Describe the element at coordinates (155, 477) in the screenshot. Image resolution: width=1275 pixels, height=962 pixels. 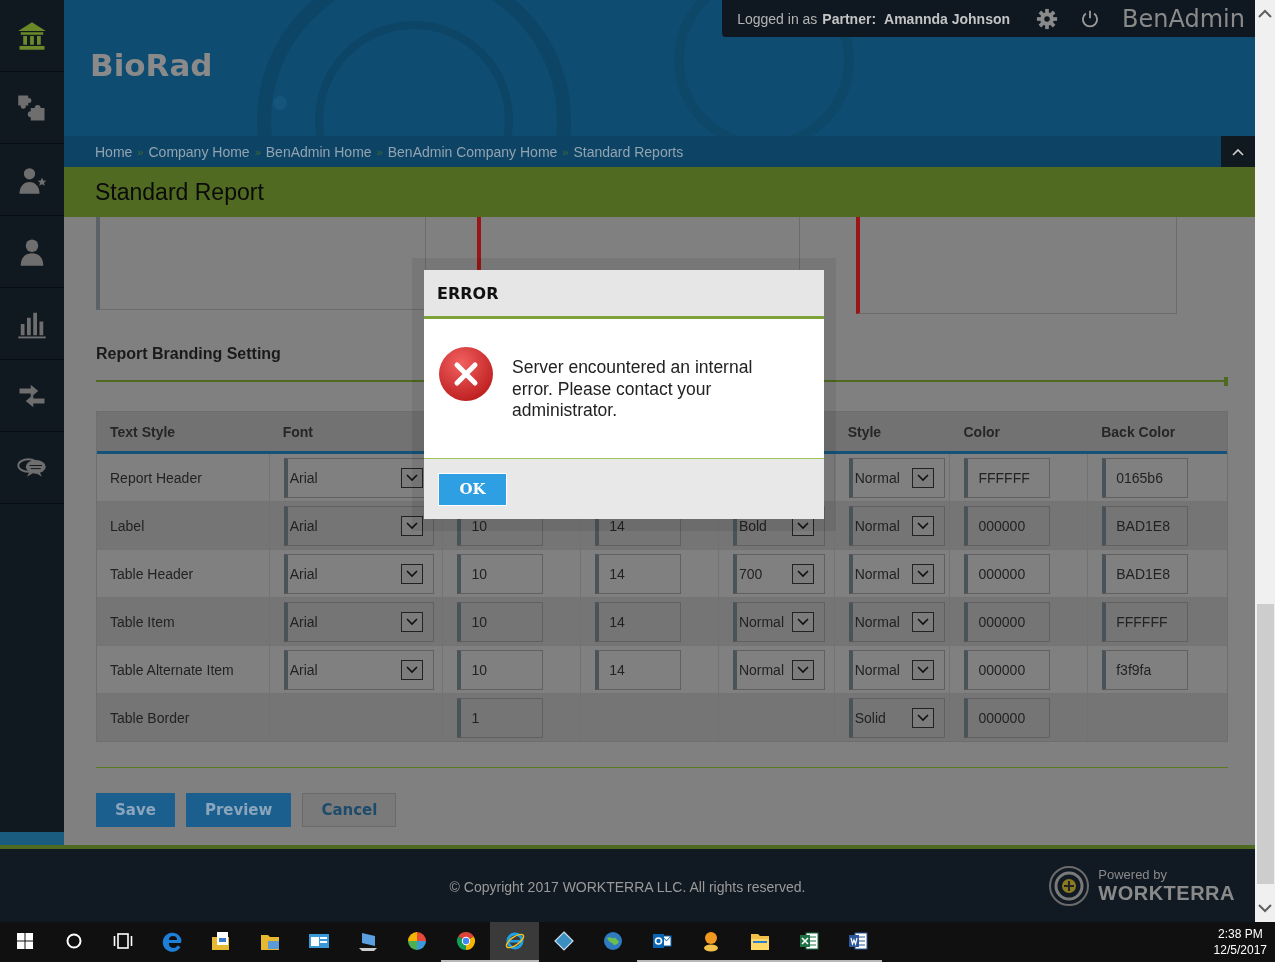
I see `table-cell-text: Report Header` at that location.